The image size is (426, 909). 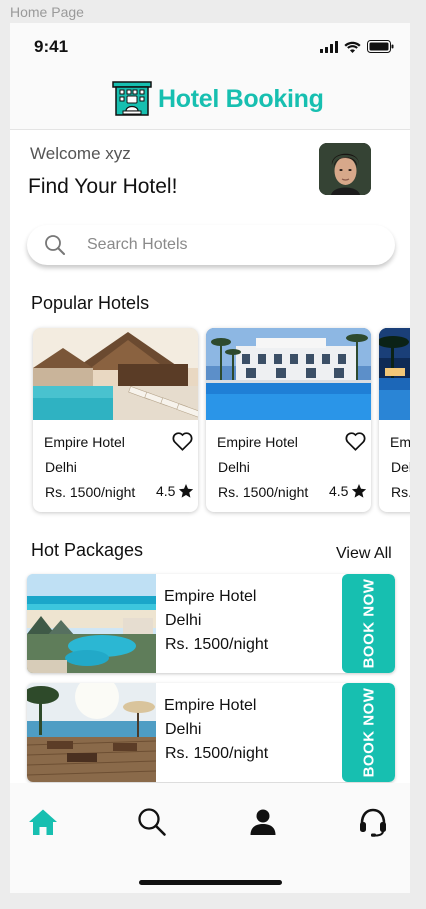 What do you see at coordinates (380, 46) in the screenshot?
I see `battery-icon` at bounding box center [380, 46].